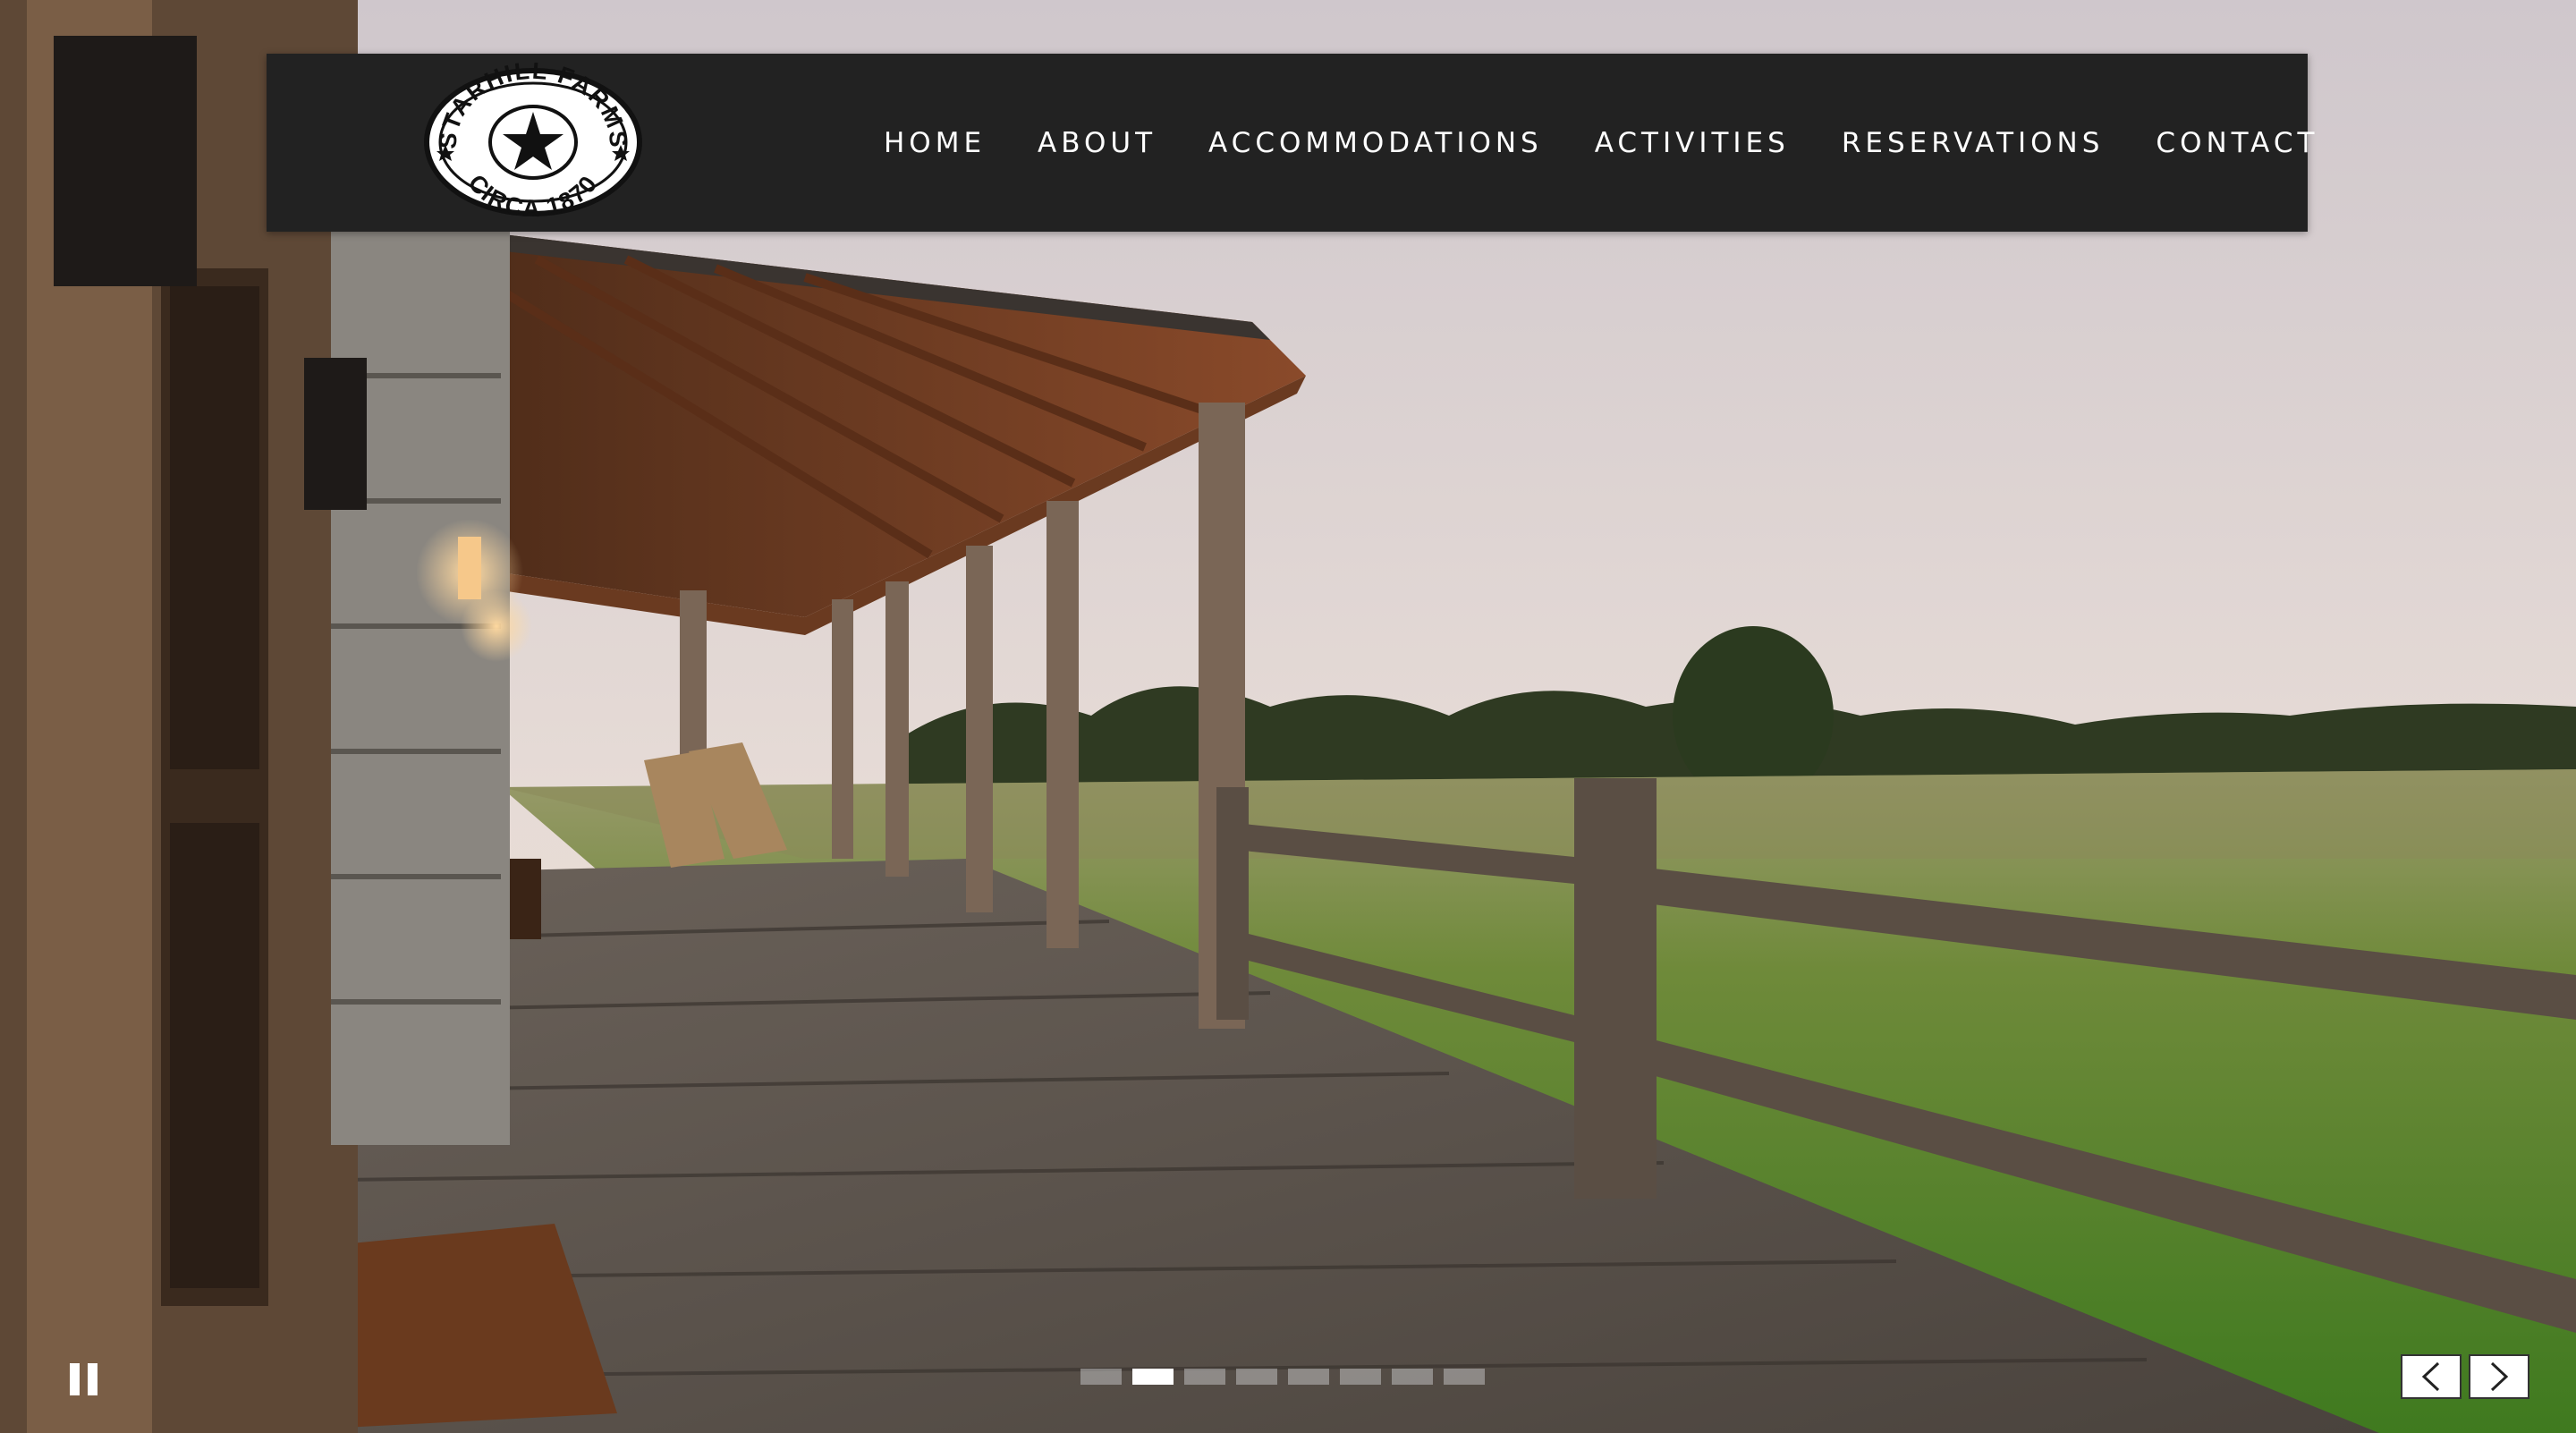  I want to click on nav-item-activities: ACTIVITIES, so click(1692, 143).